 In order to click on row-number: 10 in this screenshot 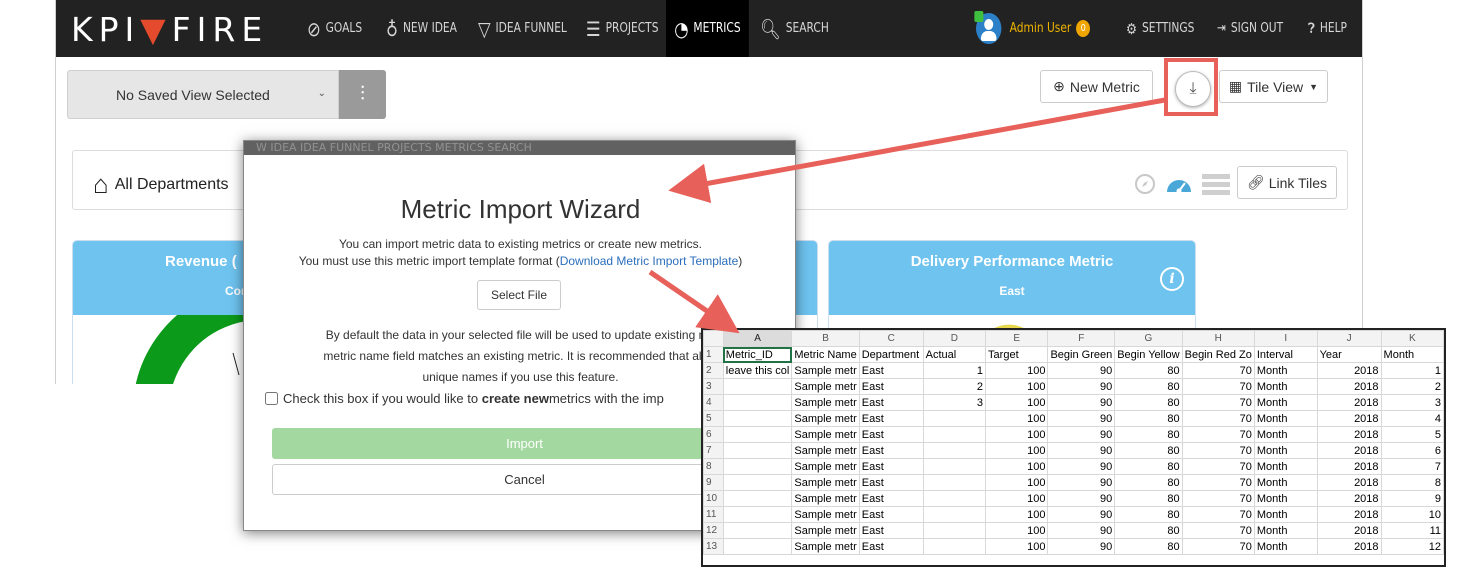, I will do `click(713, 498)`.